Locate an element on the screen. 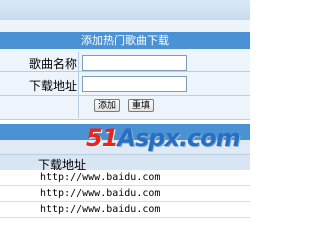  button-row: 添加 重填 is located at coordinates (125, 107).